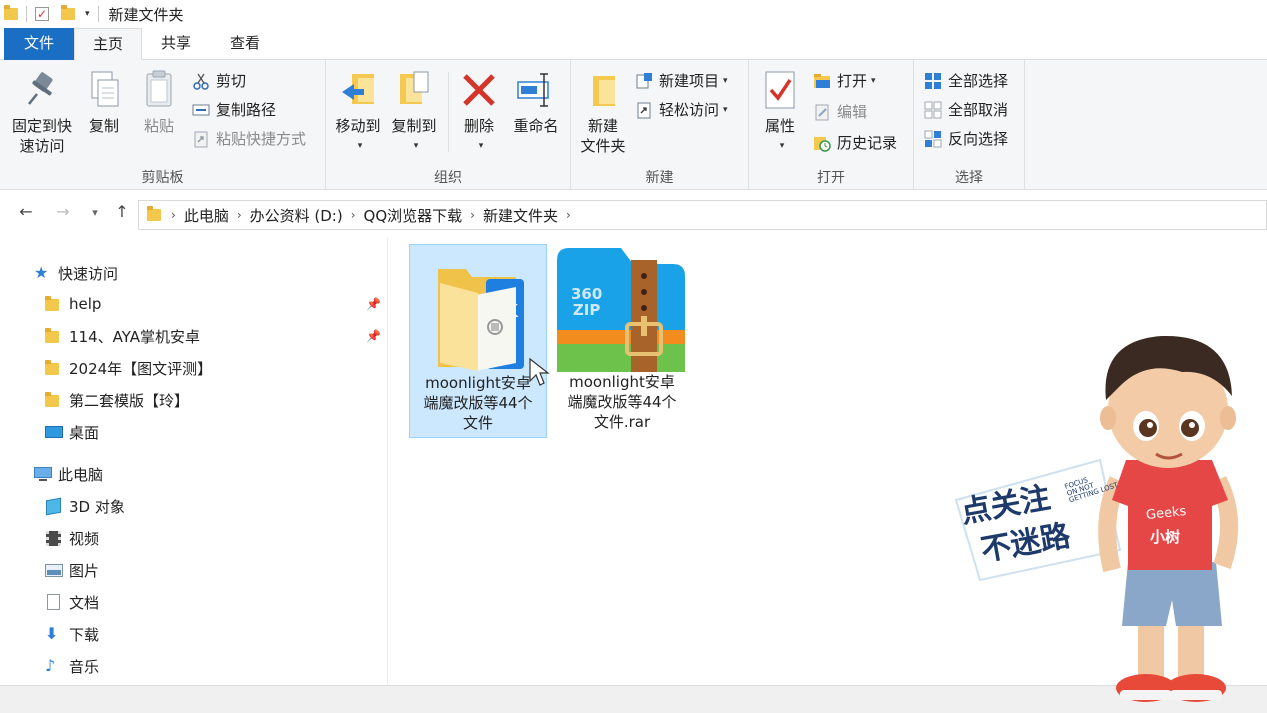  I want to click on organize-divider, so click(448, 112).